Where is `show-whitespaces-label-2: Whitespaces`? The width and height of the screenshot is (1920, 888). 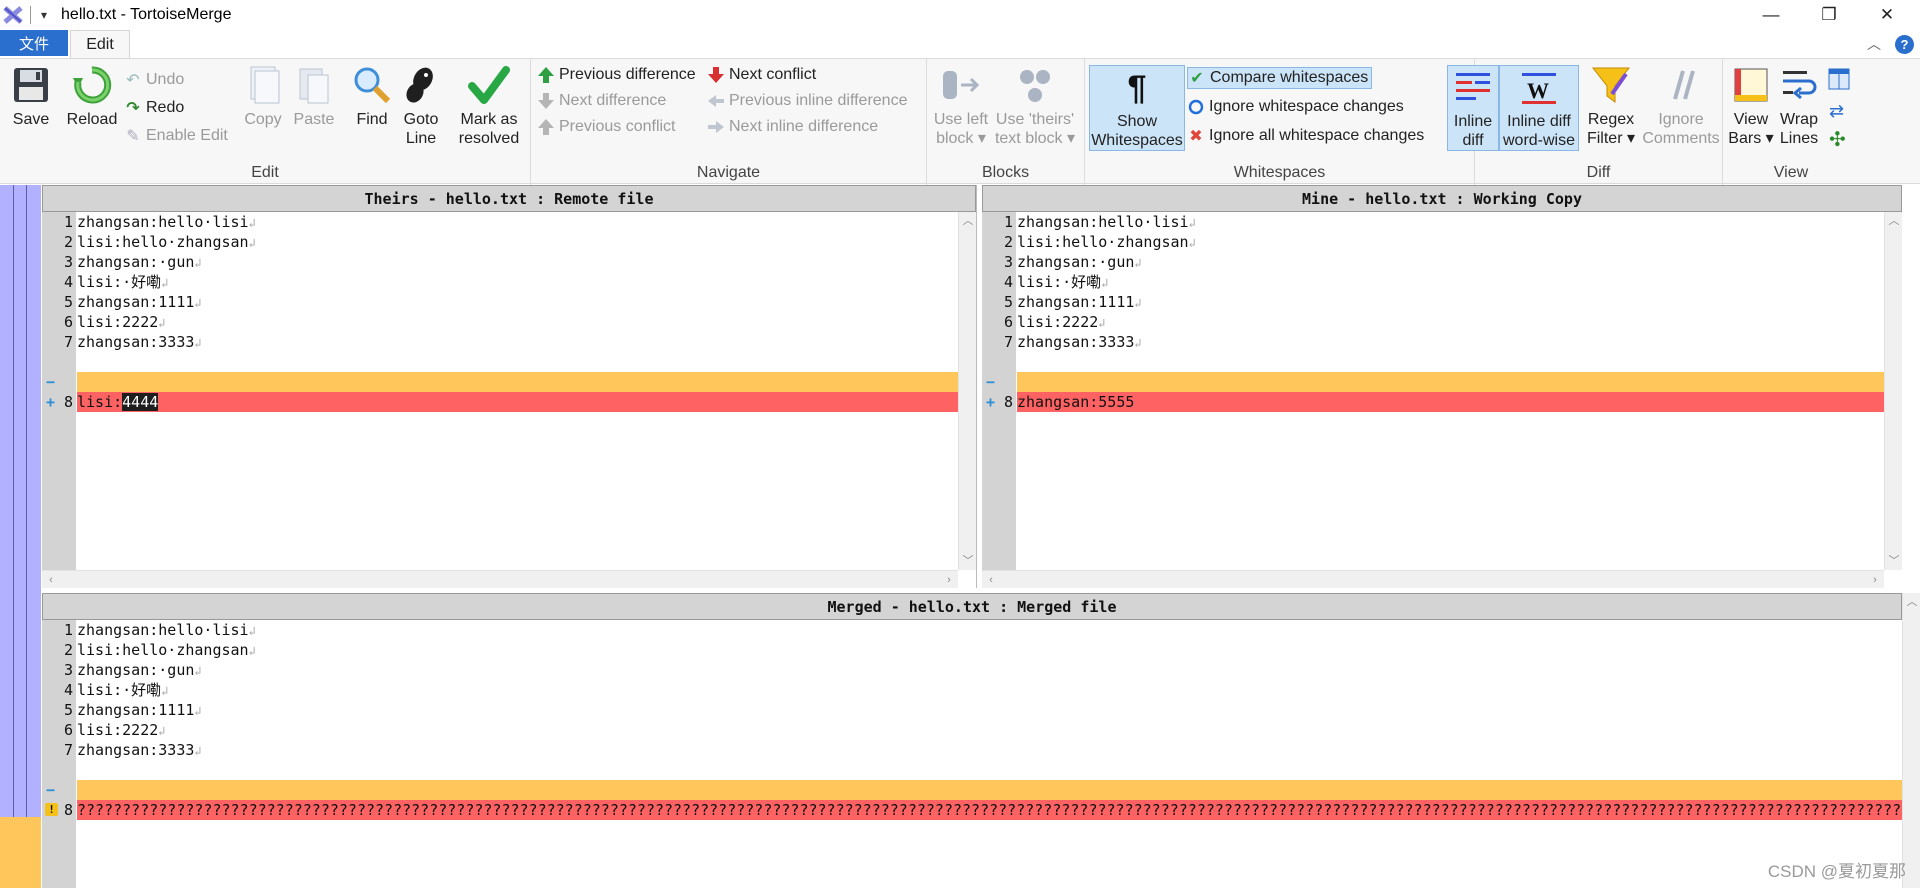
show-whitespaces-label-2: Whitespaces is located at coordinates (1137, 140).